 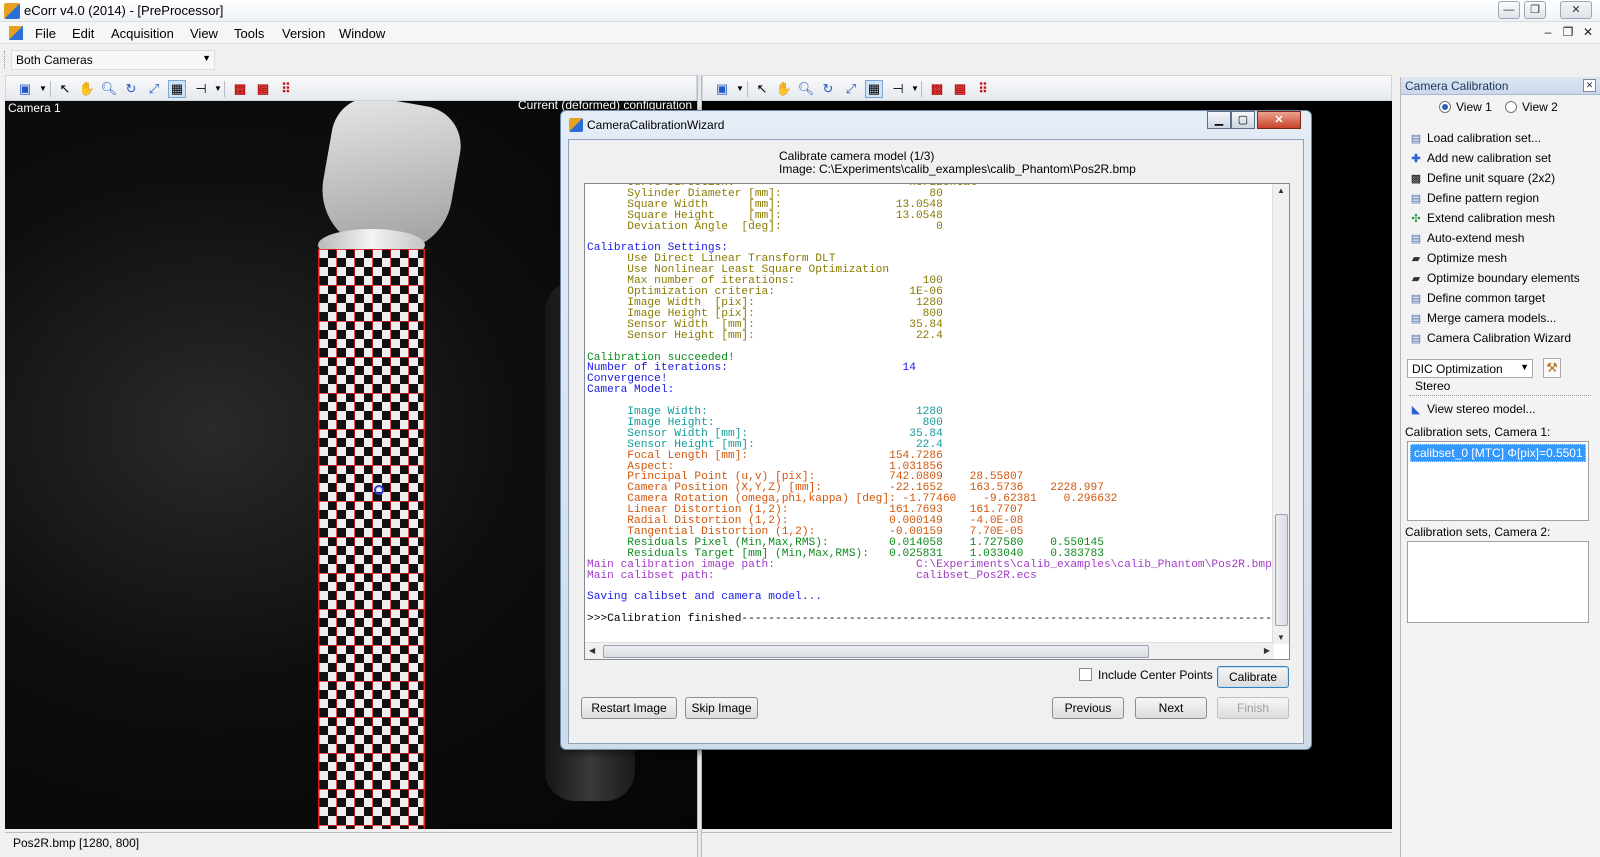 What do you see at coordinates (379, 490) in the screenshot?
I see `mesh-origin-marker` at bounding box center [379, 490].